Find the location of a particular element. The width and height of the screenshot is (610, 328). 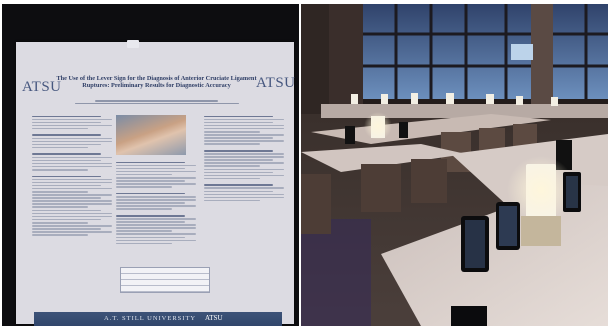

poster-column-left is located at coordinates (72, 175).